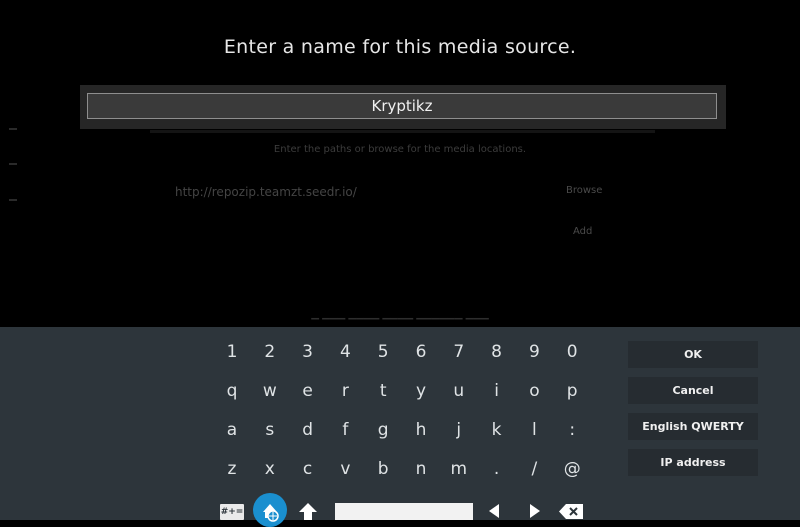 This screenshot has width=800, height=527. I want to click on key-k: k, so click(497, 430).